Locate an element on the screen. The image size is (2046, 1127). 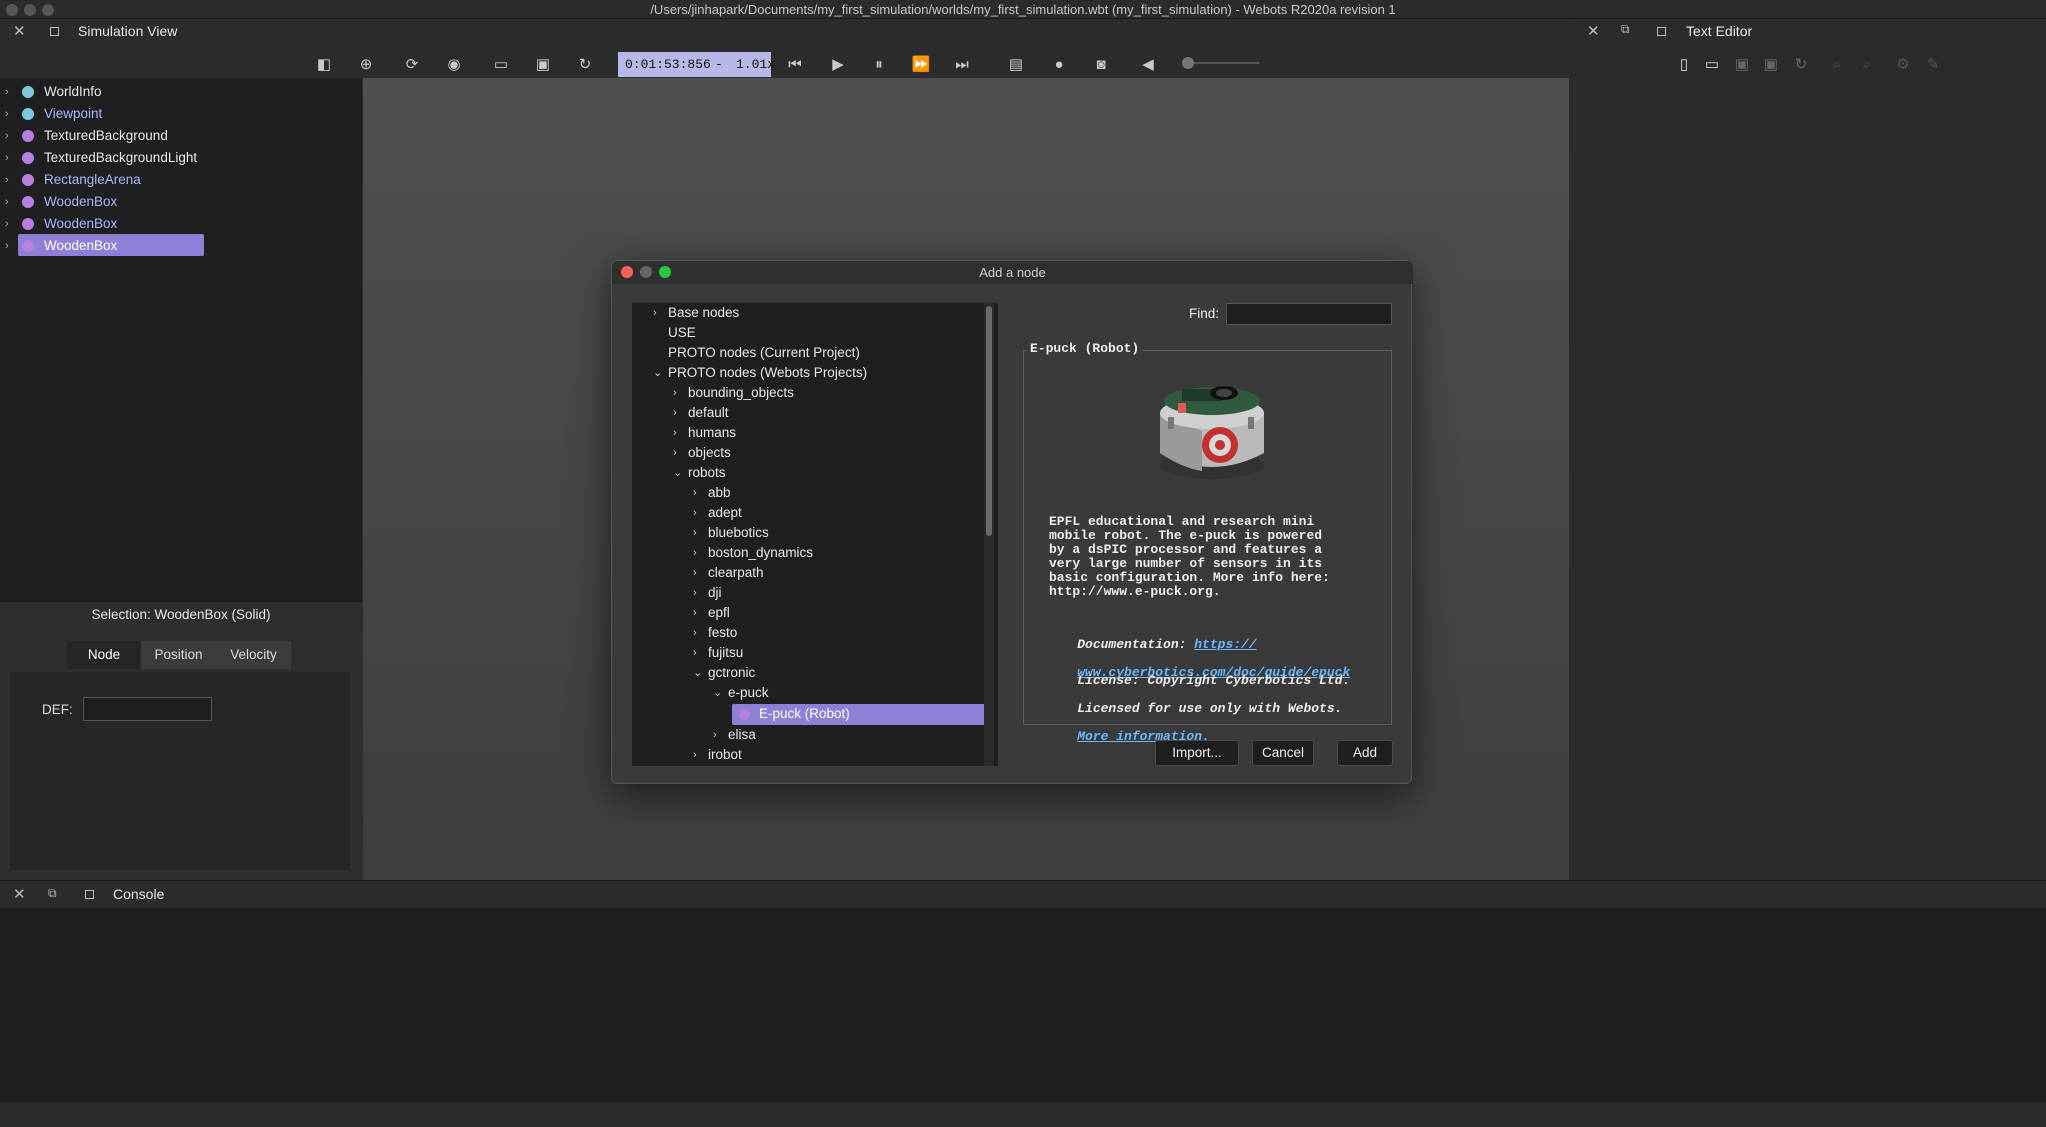
tree-item: USE is located at coordinates (682, 333).